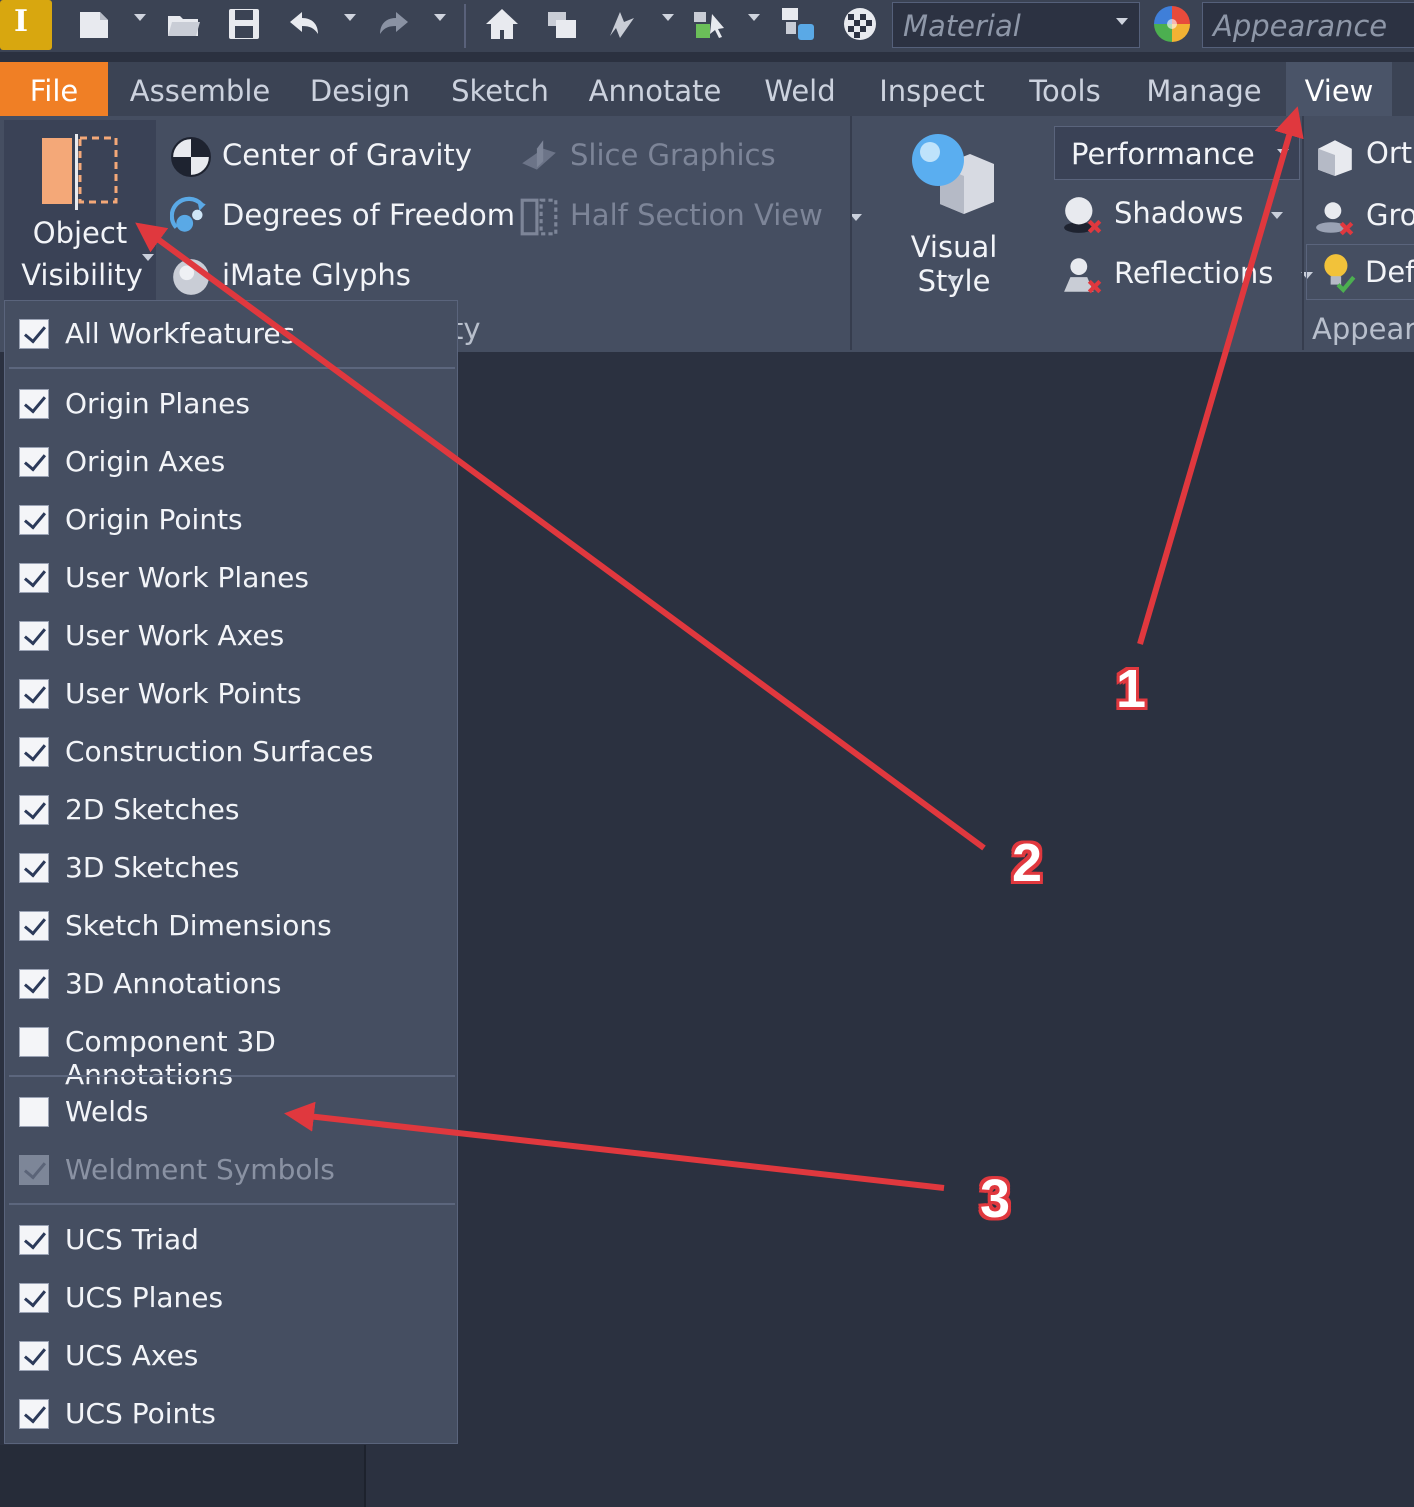 The image size is (1414, 1507). I want to click on annotation-label-2: 2, so click(1027, 863).